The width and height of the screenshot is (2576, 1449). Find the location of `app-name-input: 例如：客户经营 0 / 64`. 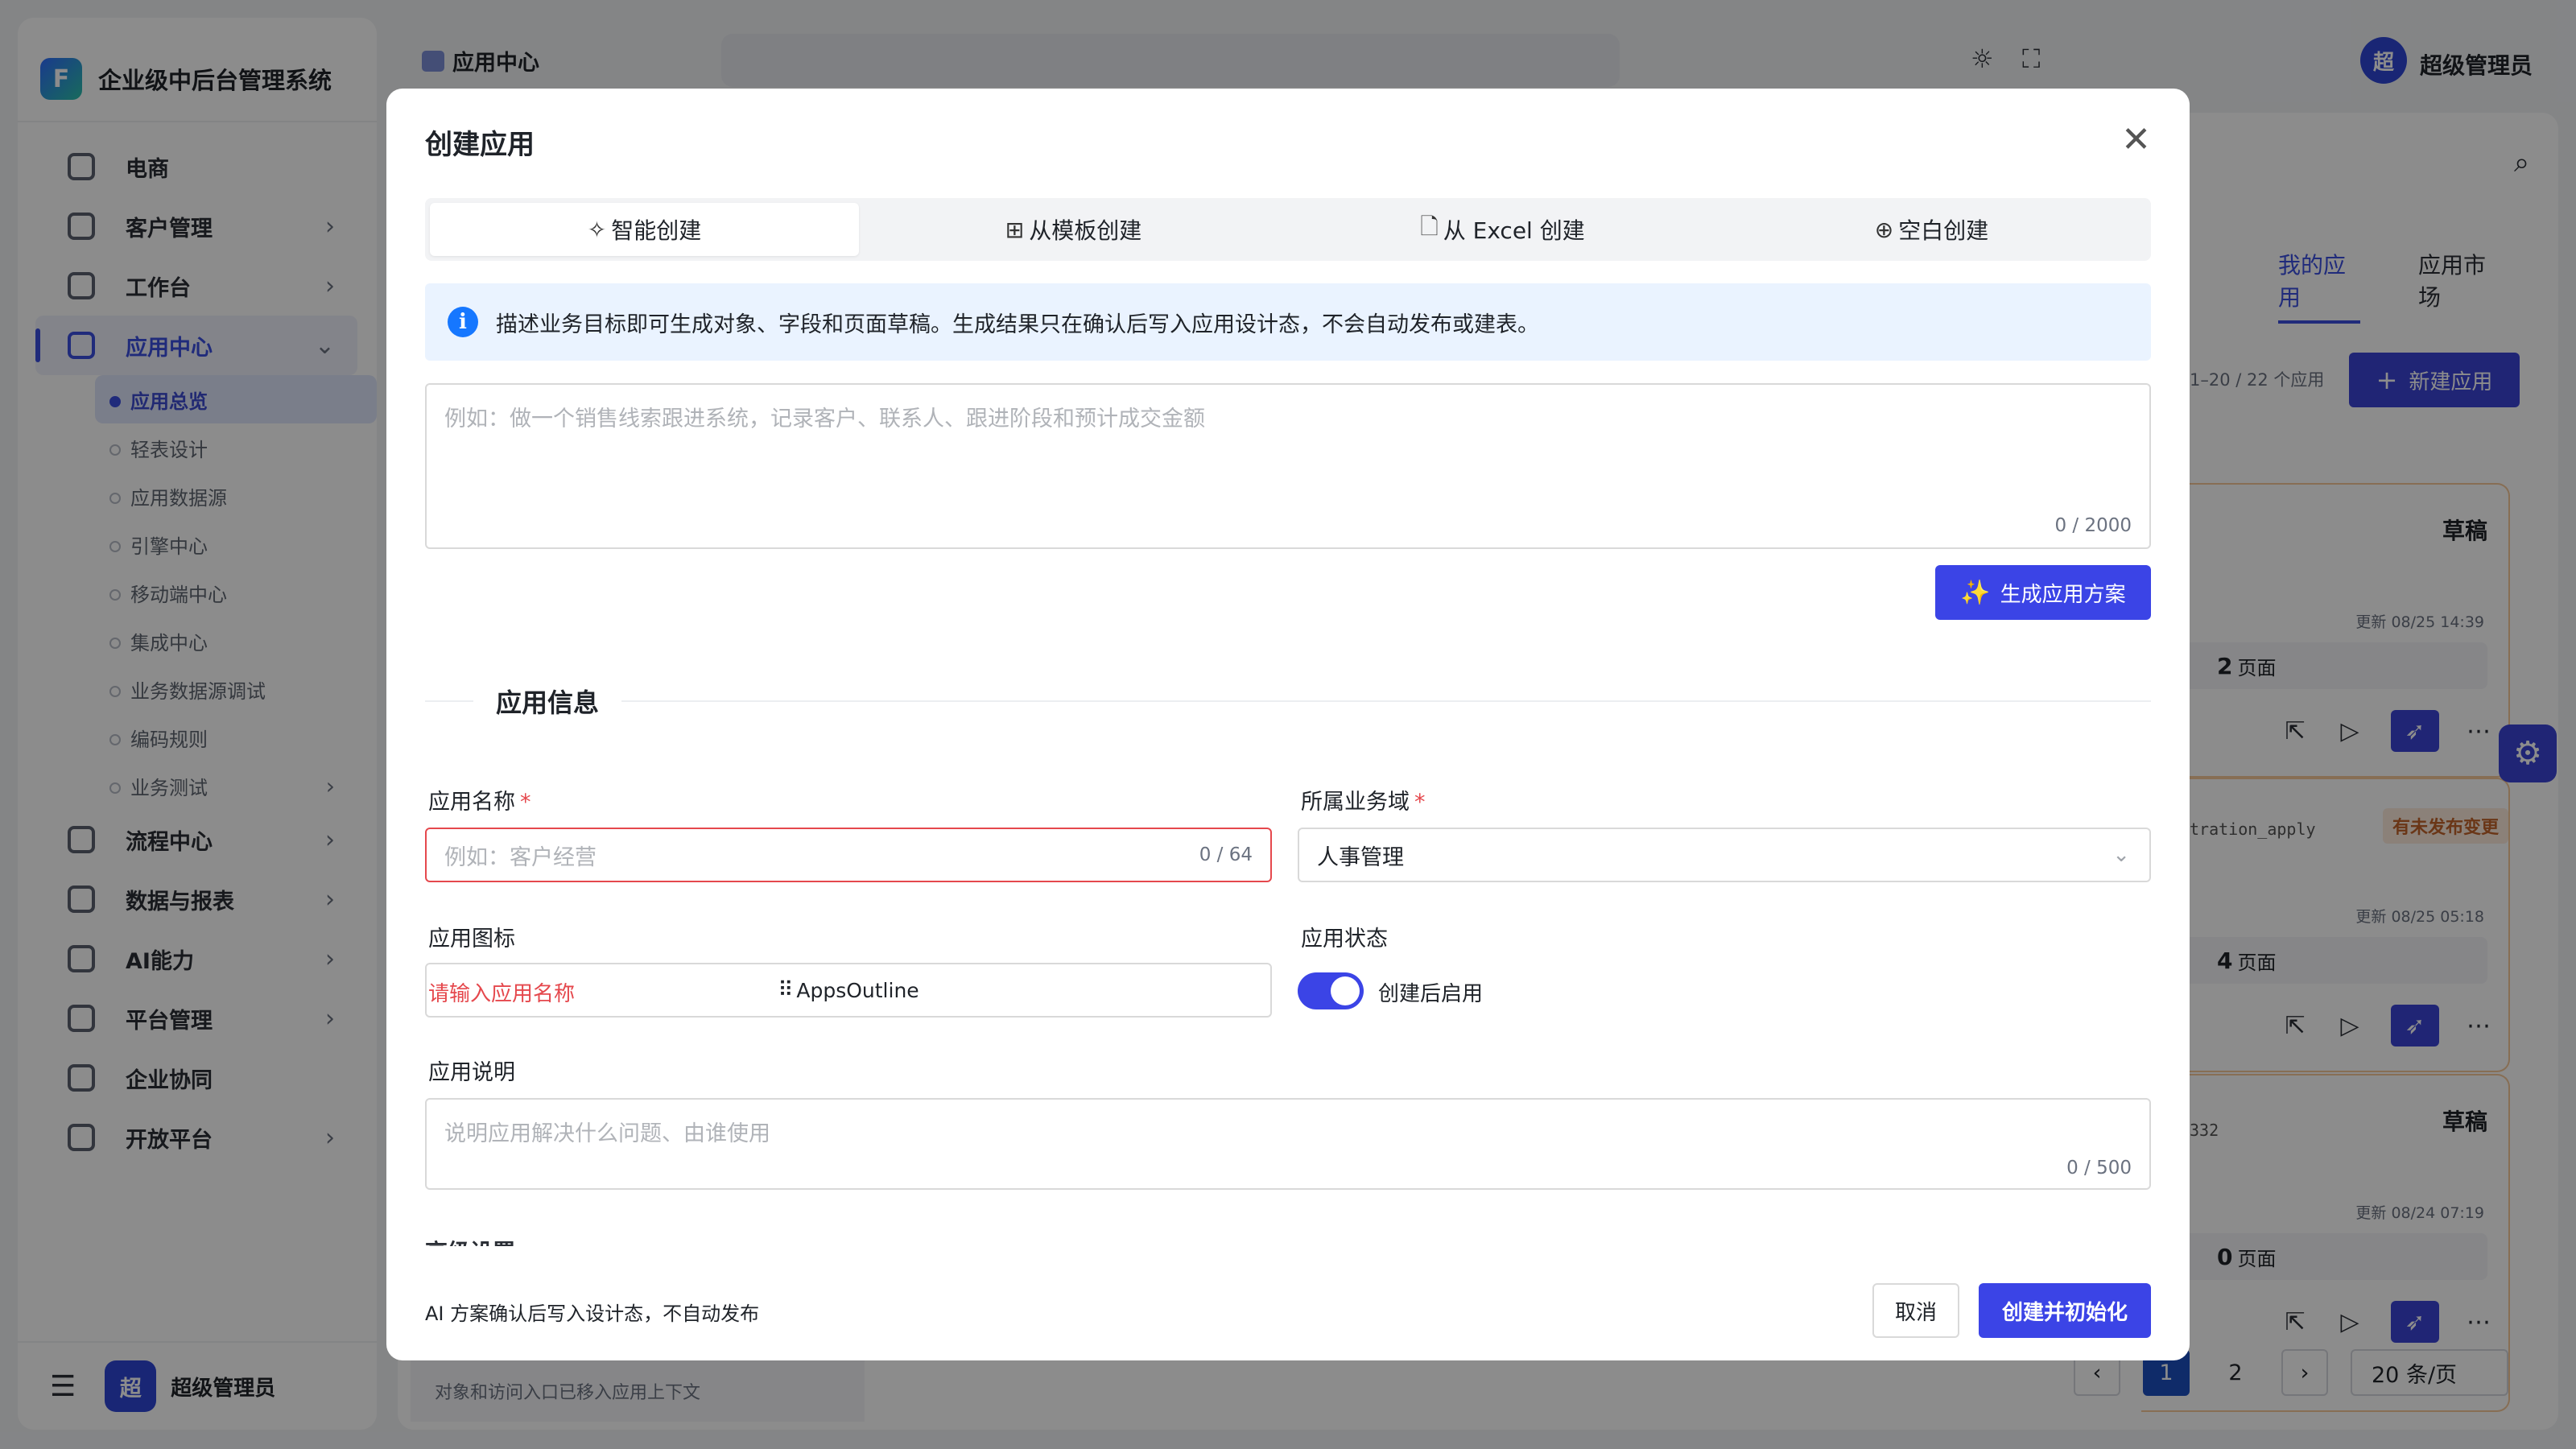

app-name-input: 例如：客户经营 0 / 64 is located at coordinates (848, 855).